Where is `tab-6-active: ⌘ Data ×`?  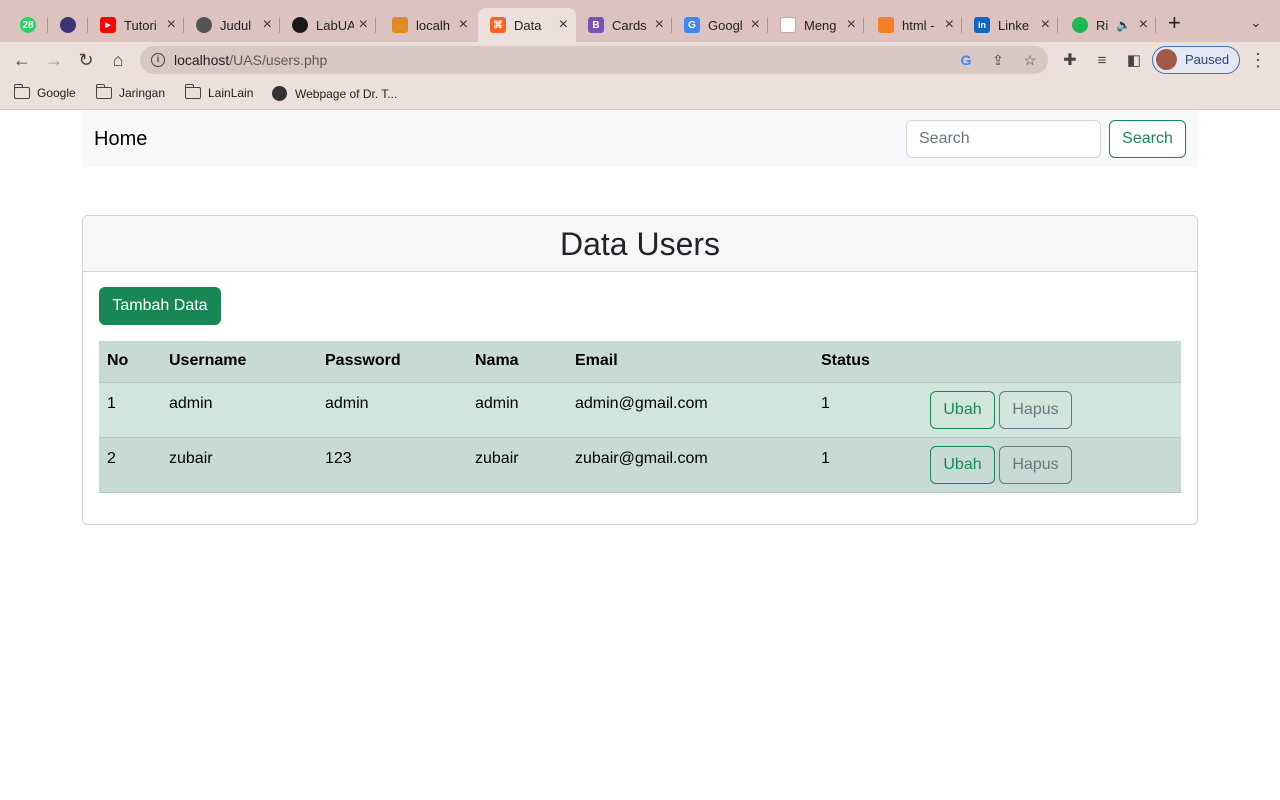 tab-6-active: ⌘ Data × is located at coordinates (527, 25).